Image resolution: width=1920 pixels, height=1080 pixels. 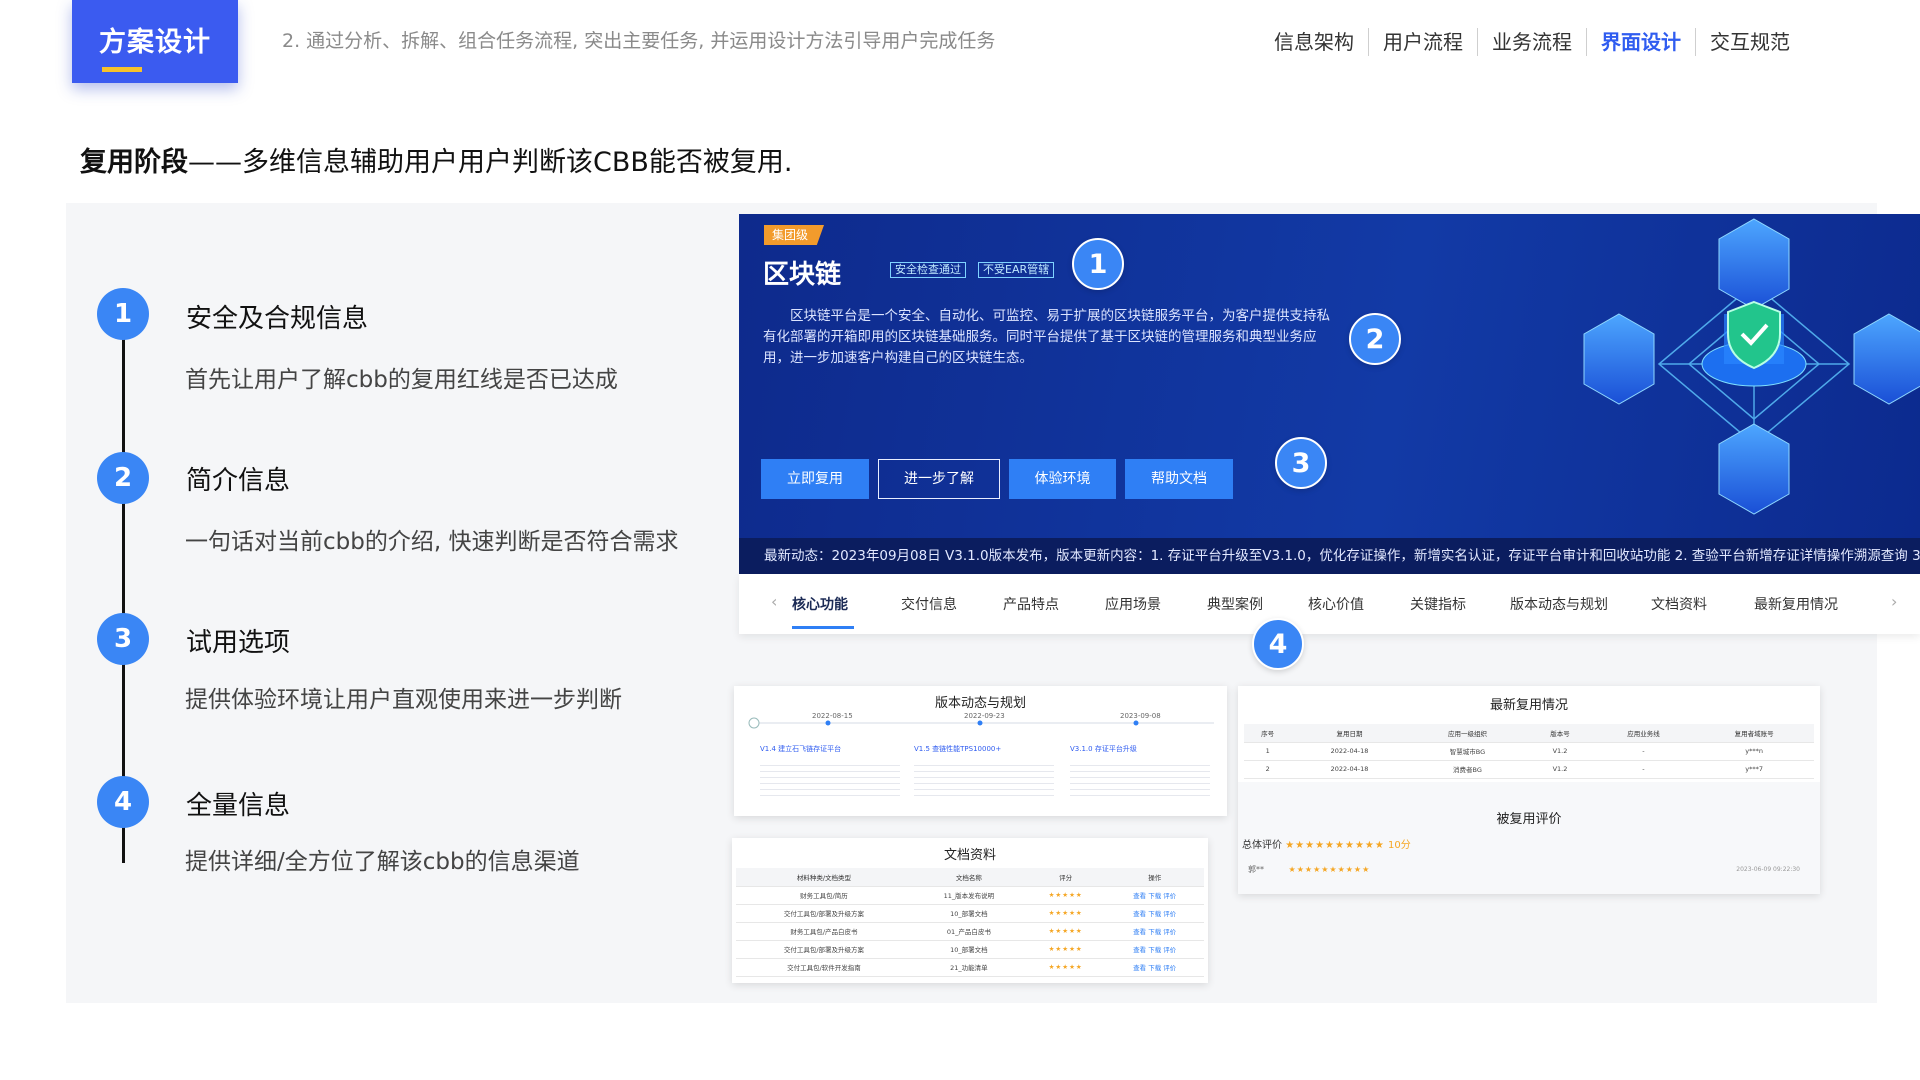 I want to click on learn-more-button: 进一步了解, so click(x=939, y=479).